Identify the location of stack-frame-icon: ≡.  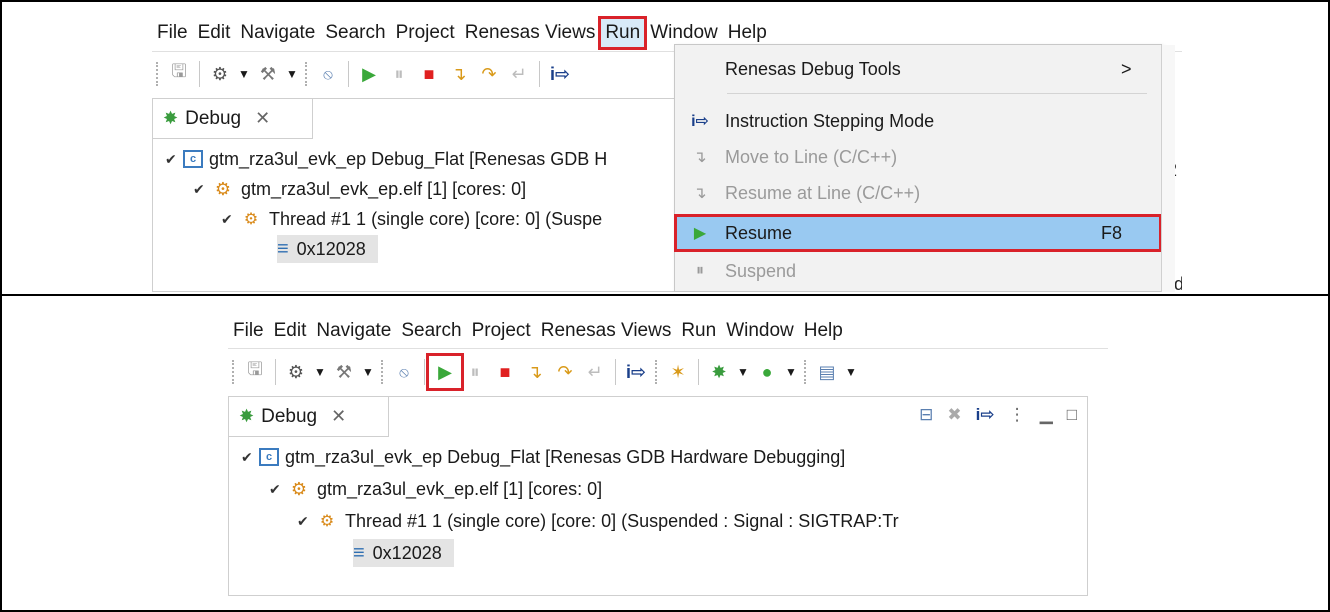
(359, 552).